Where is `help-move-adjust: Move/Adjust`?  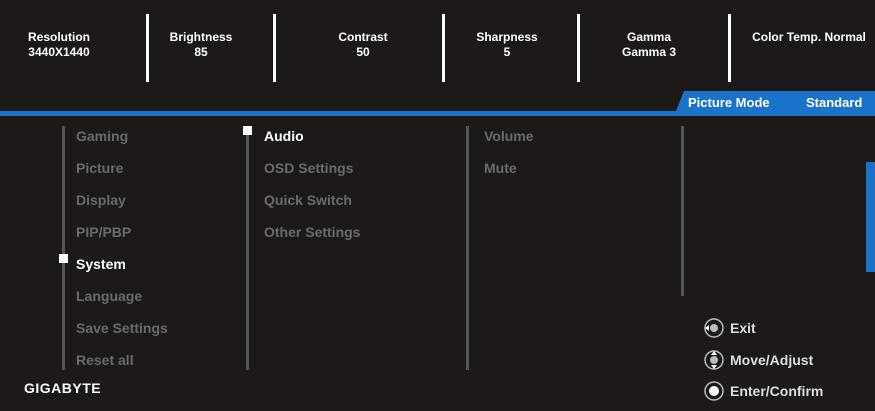
help-move-adjust: Move/Adjust is located at coordinates (758, 361).